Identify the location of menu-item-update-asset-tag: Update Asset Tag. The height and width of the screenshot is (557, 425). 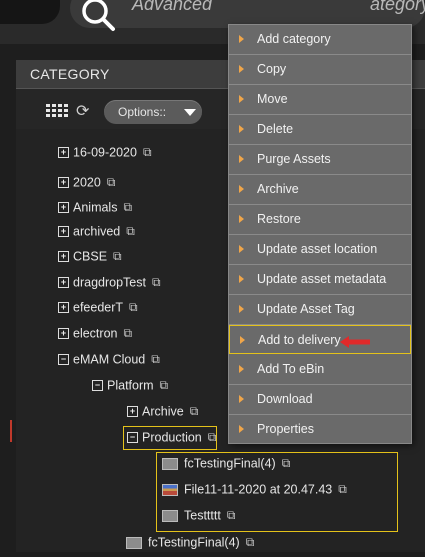
(320, 310).